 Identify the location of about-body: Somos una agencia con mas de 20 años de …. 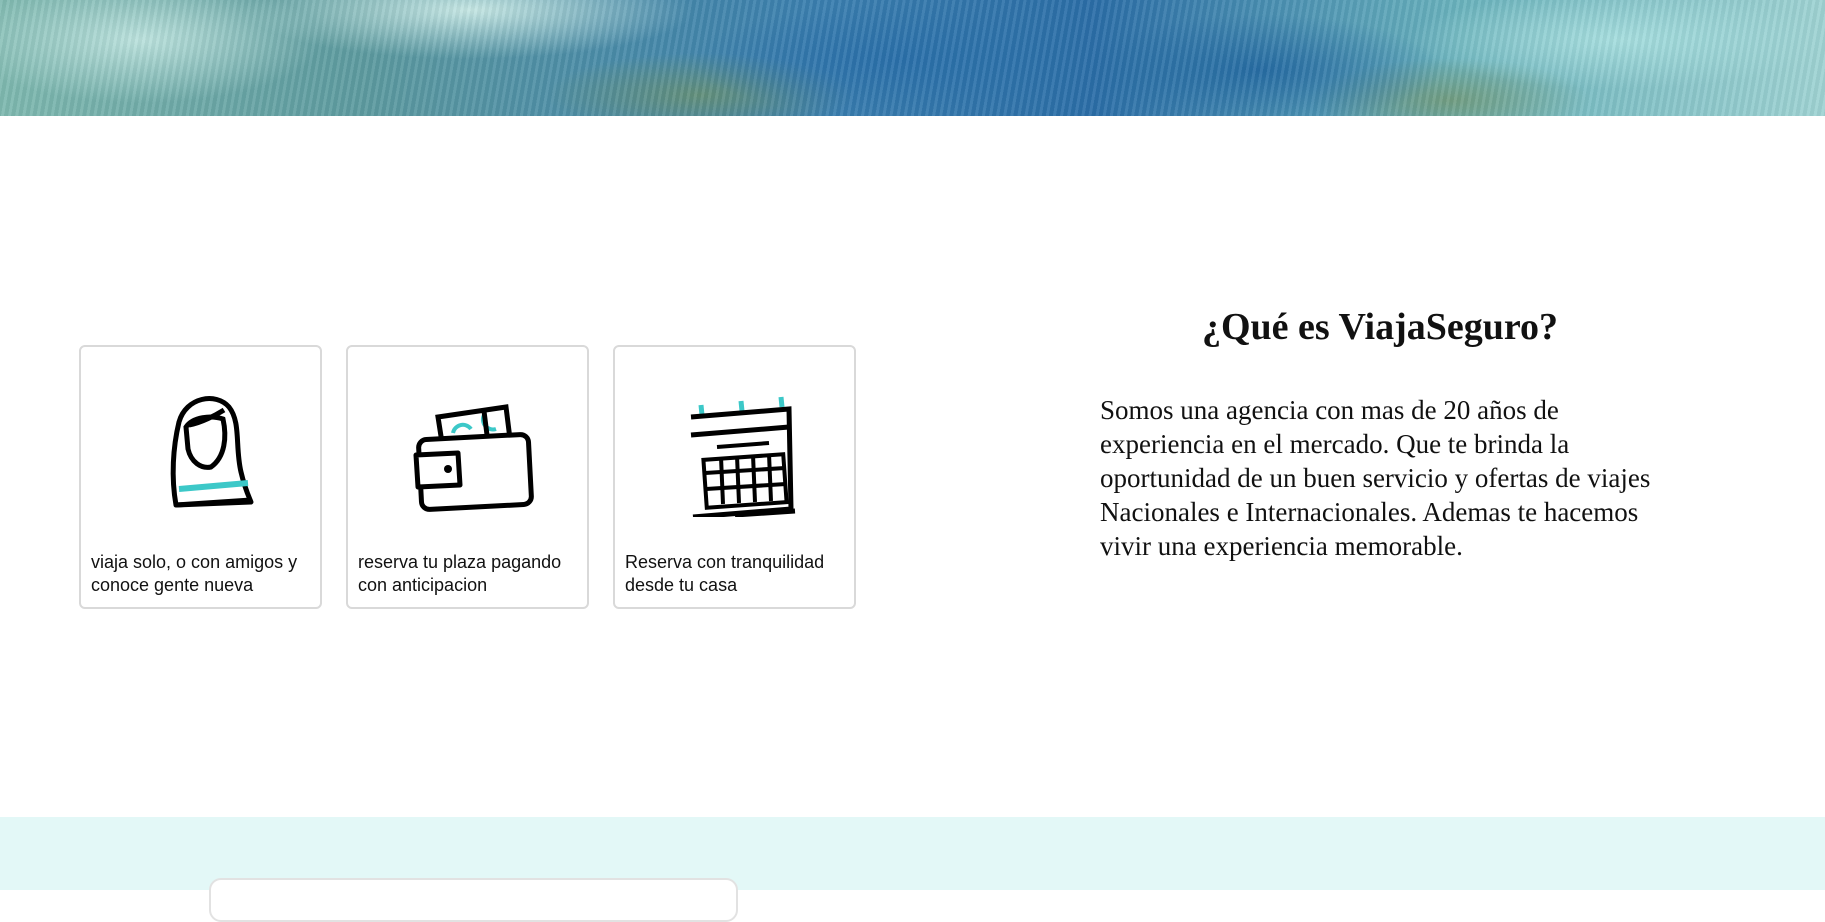
(1375, 478).